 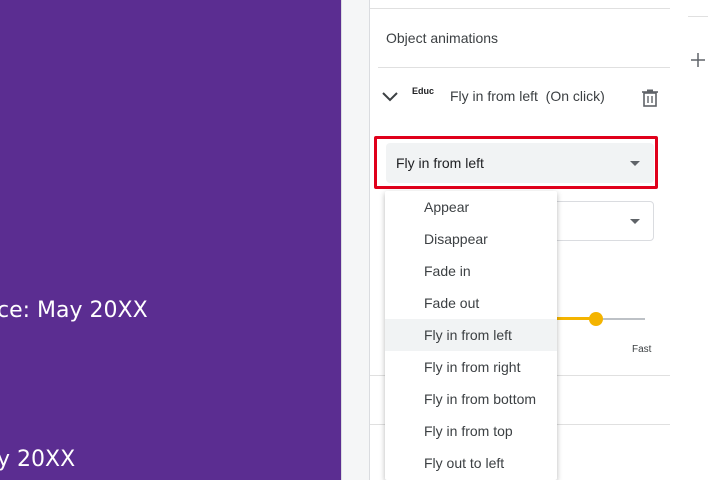 I want to click on dropdown-arrow-icon, so click(x=635, y=221).